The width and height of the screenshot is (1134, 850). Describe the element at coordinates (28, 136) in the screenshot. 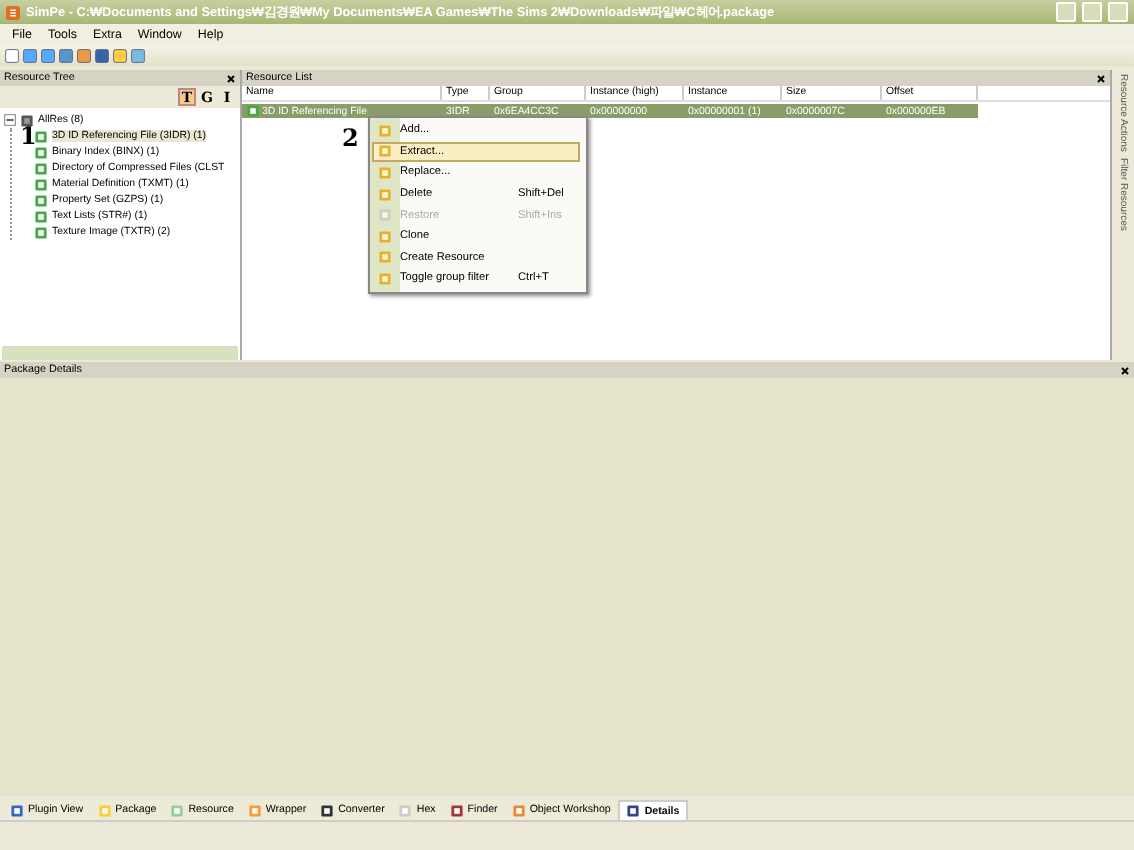

I see `annotation-number: 1` at that location.